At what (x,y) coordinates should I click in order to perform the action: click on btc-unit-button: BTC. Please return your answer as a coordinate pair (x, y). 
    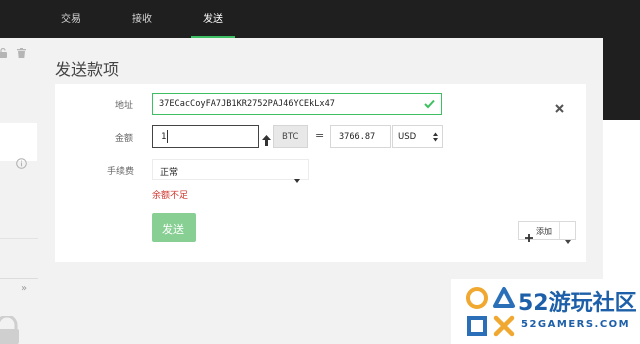
    Looking at the image, I should click on (290, 136).